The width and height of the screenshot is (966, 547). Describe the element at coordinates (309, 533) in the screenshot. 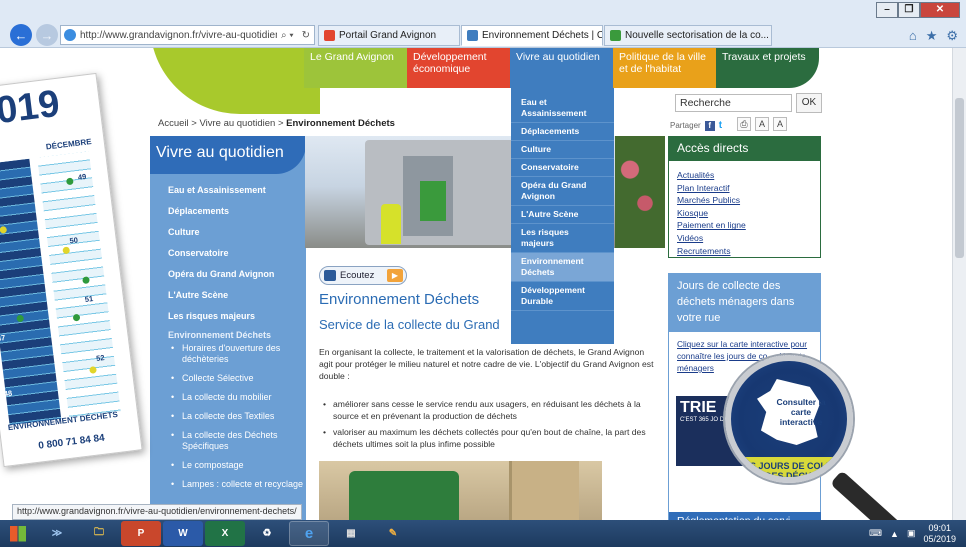

I see `internet-explorer-icon: e` at that location.